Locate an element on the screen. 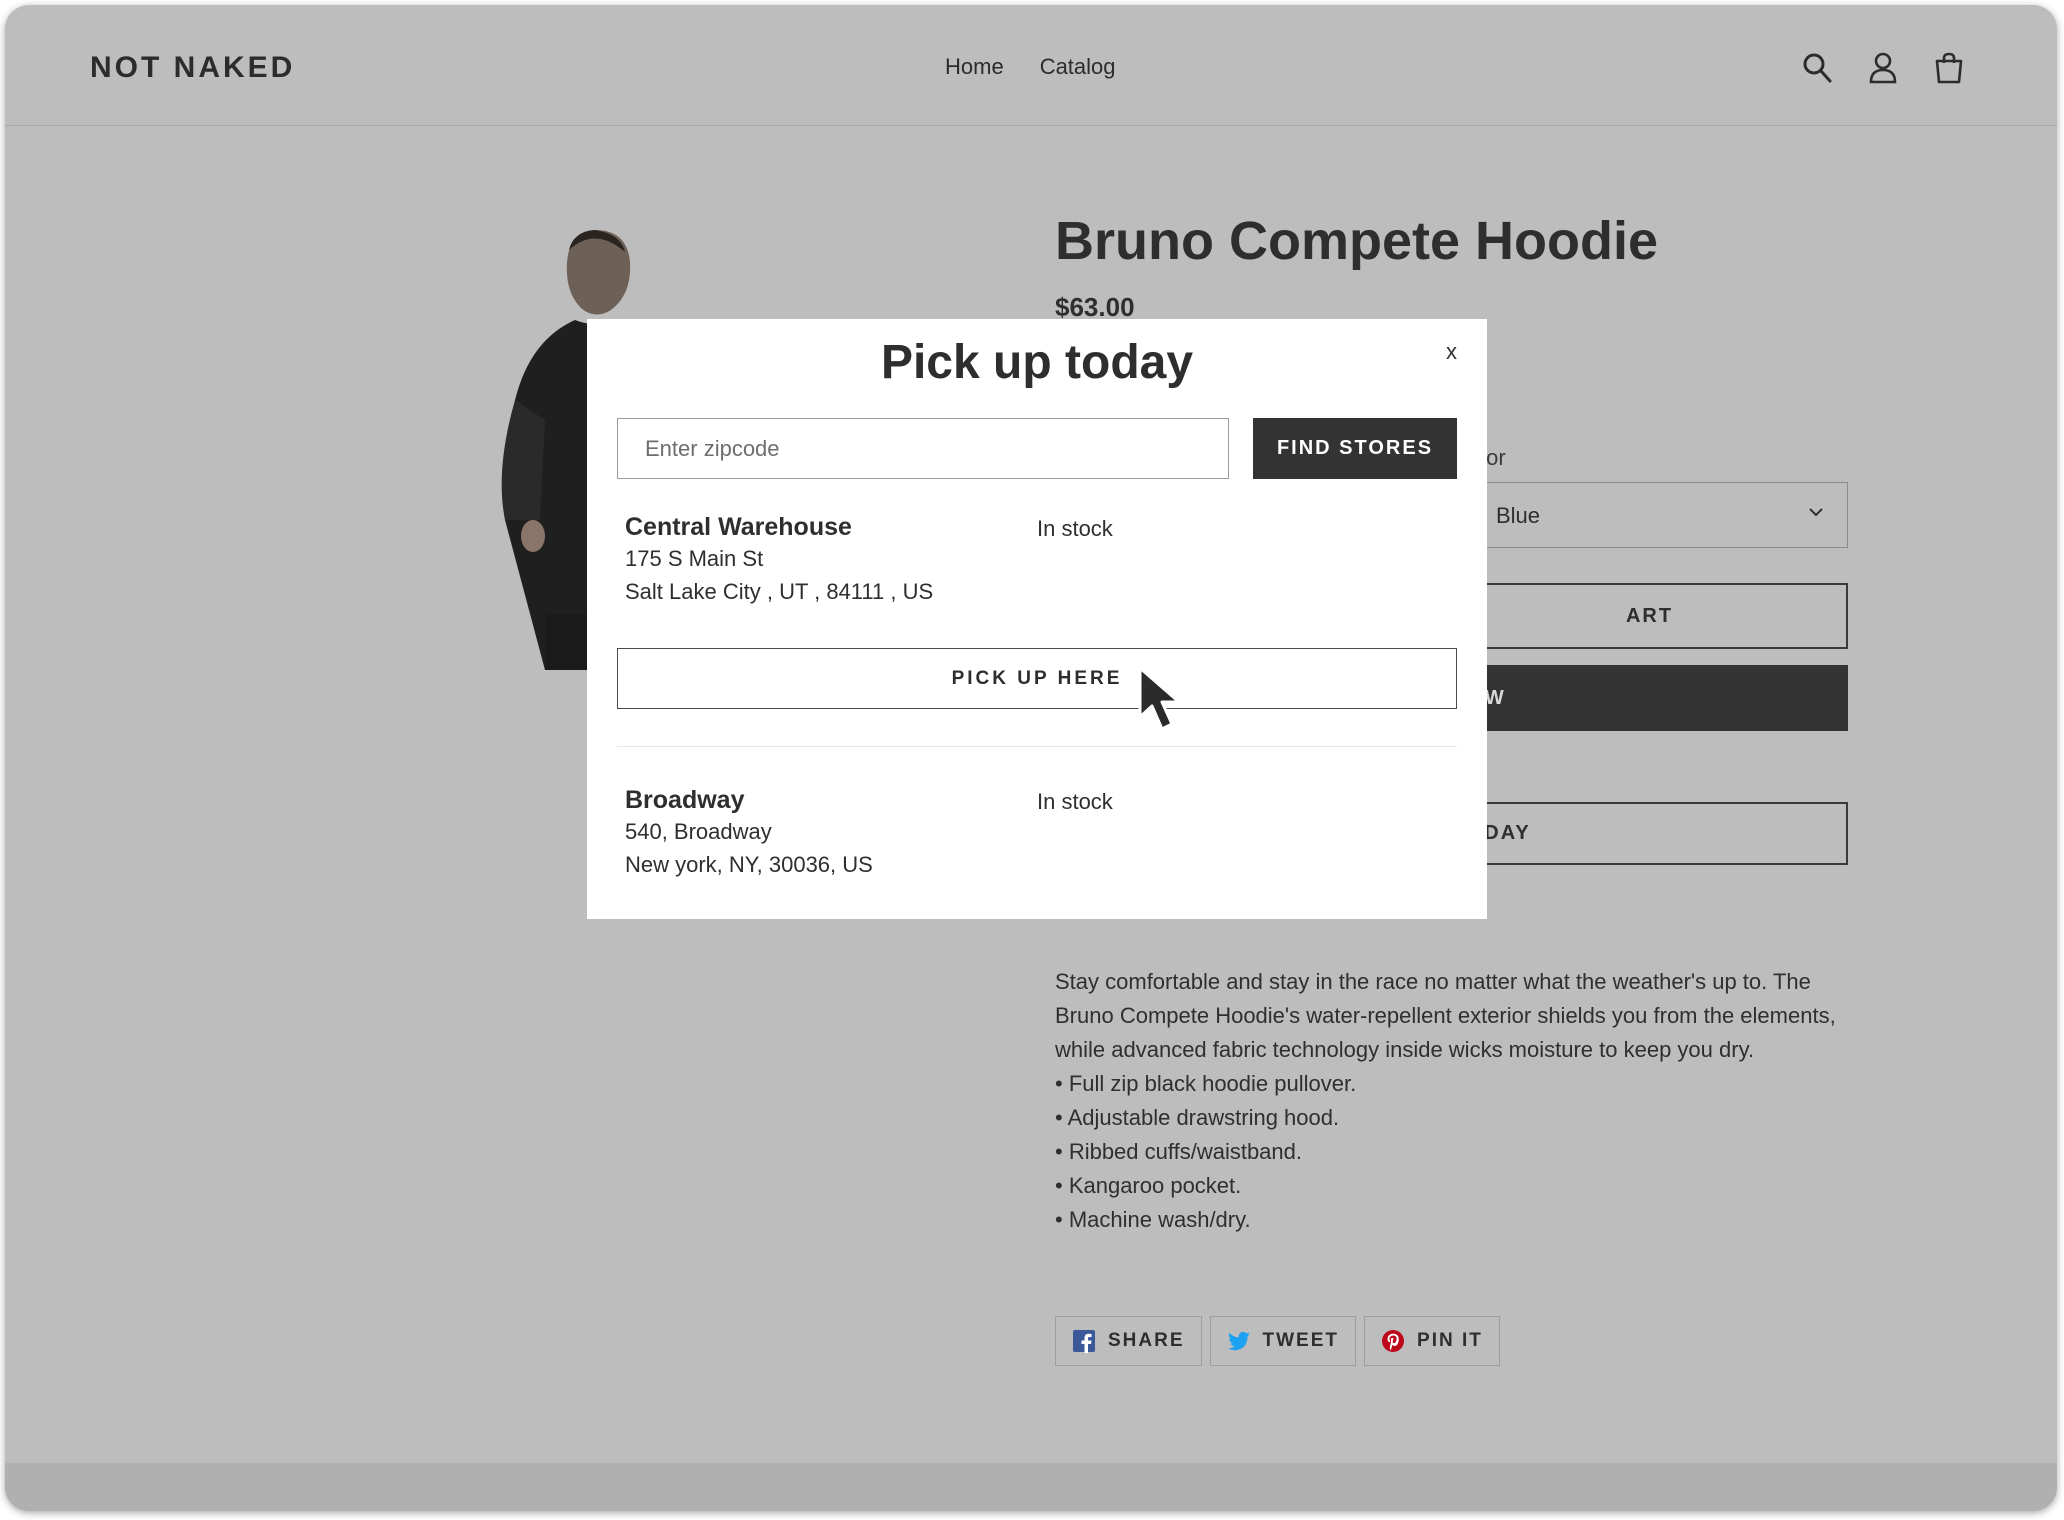 The height and width of the screenshot is (1520, 2064). modal-title: Pick up today is located at coordinates (1037, 362).